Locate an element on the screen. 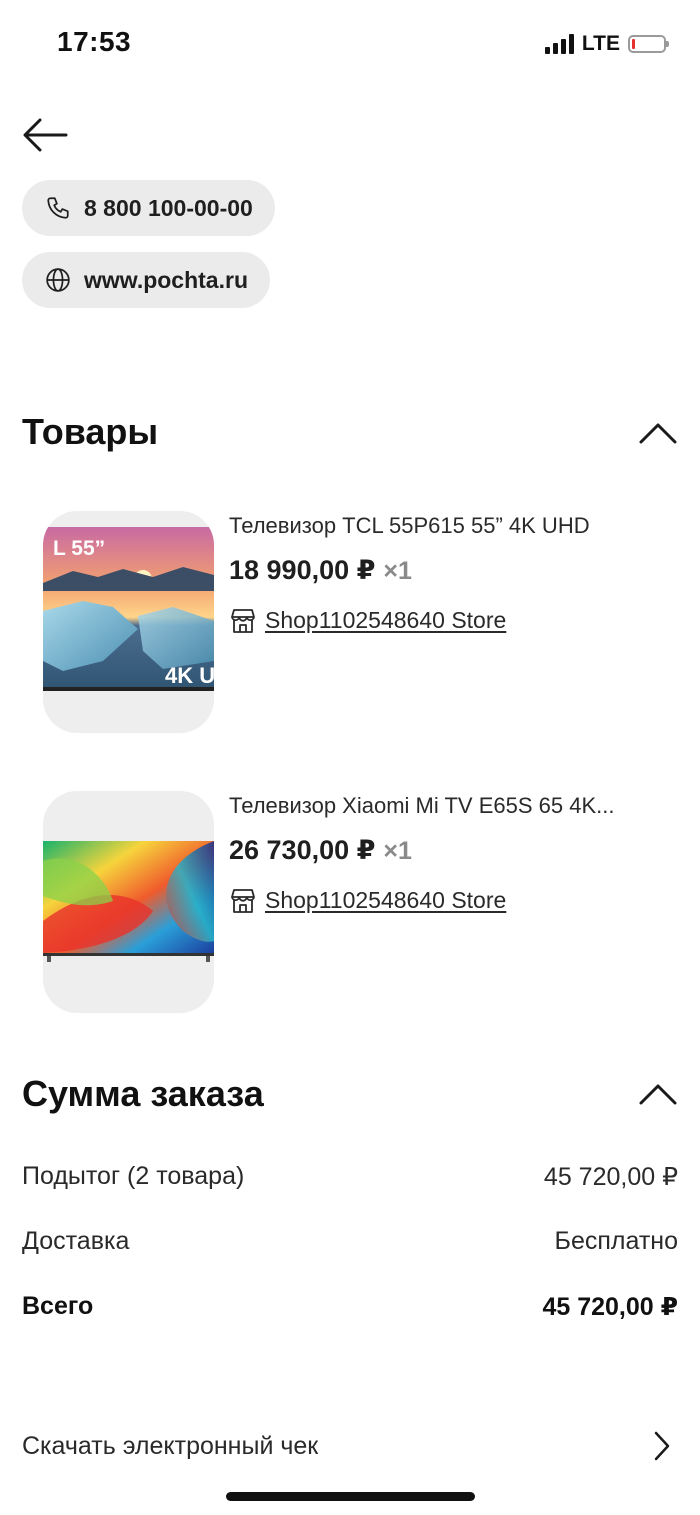  subtotal-value: 45 720,00 ₽ is located at coordinates (610, 1177).